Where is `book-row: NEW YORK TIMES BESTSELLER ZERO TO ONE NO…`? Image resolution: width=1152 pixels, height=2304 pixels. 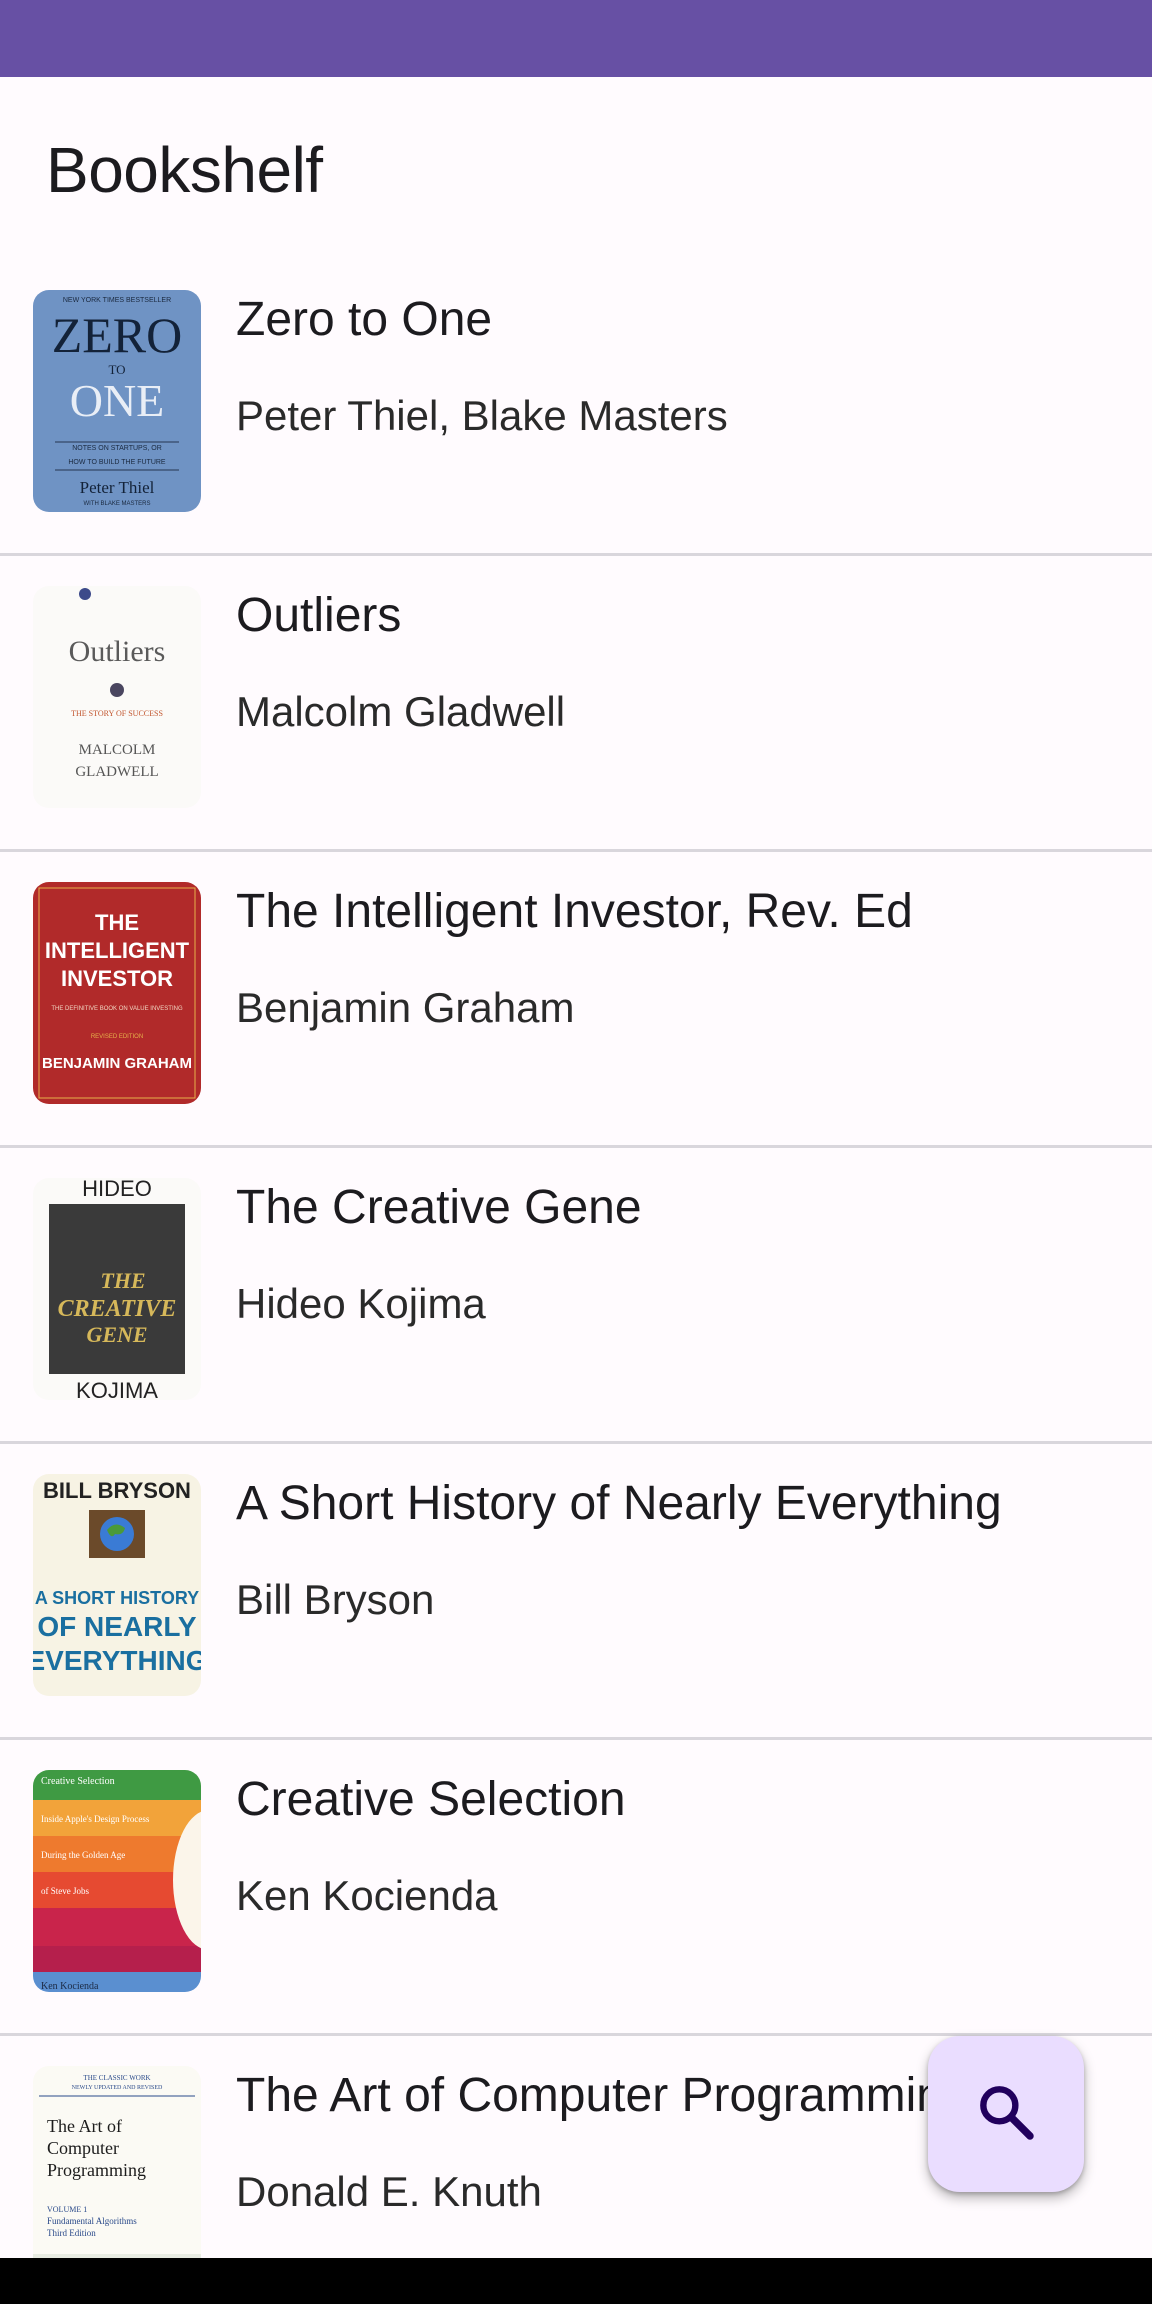
book-row: NEW YORK TIMES BESTSELLER ZERO TO ONE NO… is located at coordinates (576, 408).